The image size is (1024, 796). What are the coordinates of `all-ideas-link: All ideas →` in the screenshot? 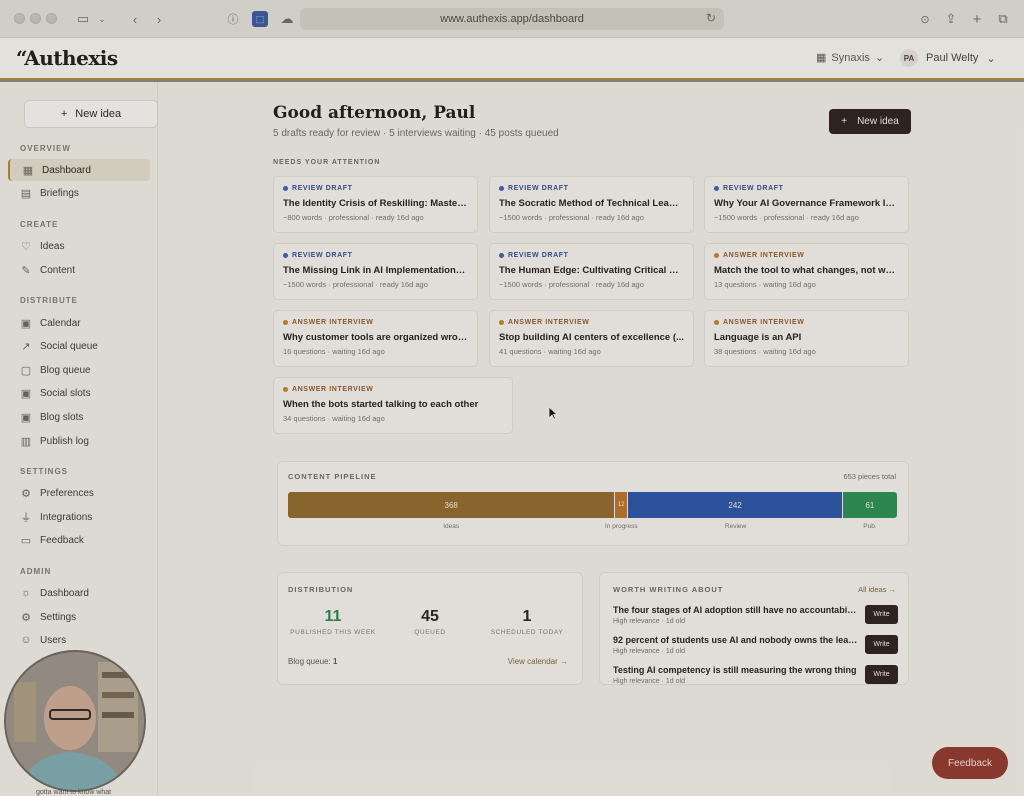 It's located at (877, 589).